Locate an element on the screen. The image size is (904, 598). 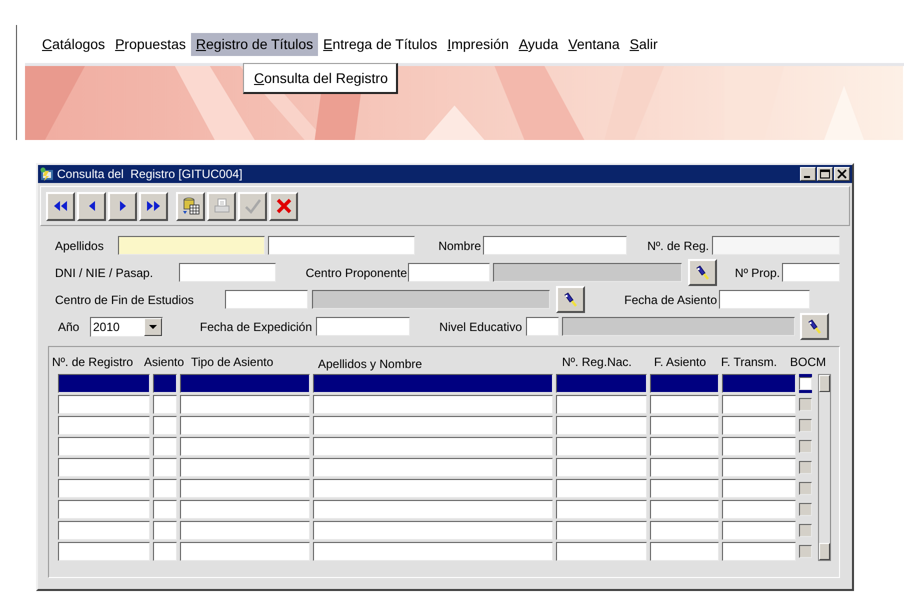
menu-item: Registro de Títulos is located at coordinates (254, 44).